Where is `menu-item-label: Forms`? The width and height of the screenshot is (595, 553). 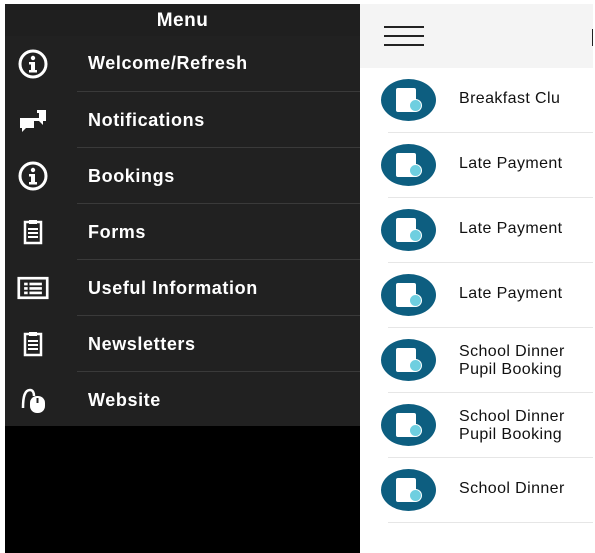
menu-item-label: Forms is located at coordinates (117, 232).